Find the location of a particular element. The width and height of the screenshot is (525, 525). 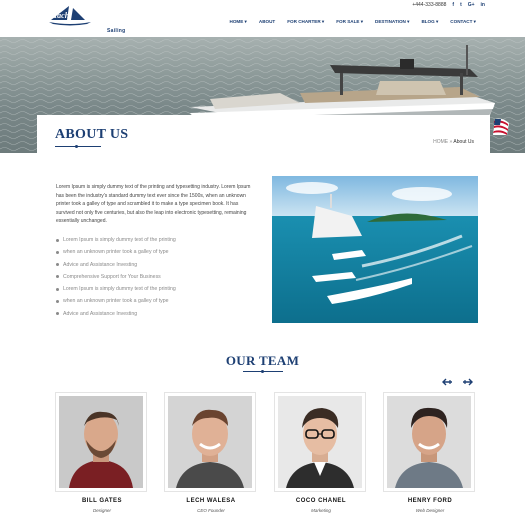

member-name: LECH WALESA is located at coordinates (211, 501).